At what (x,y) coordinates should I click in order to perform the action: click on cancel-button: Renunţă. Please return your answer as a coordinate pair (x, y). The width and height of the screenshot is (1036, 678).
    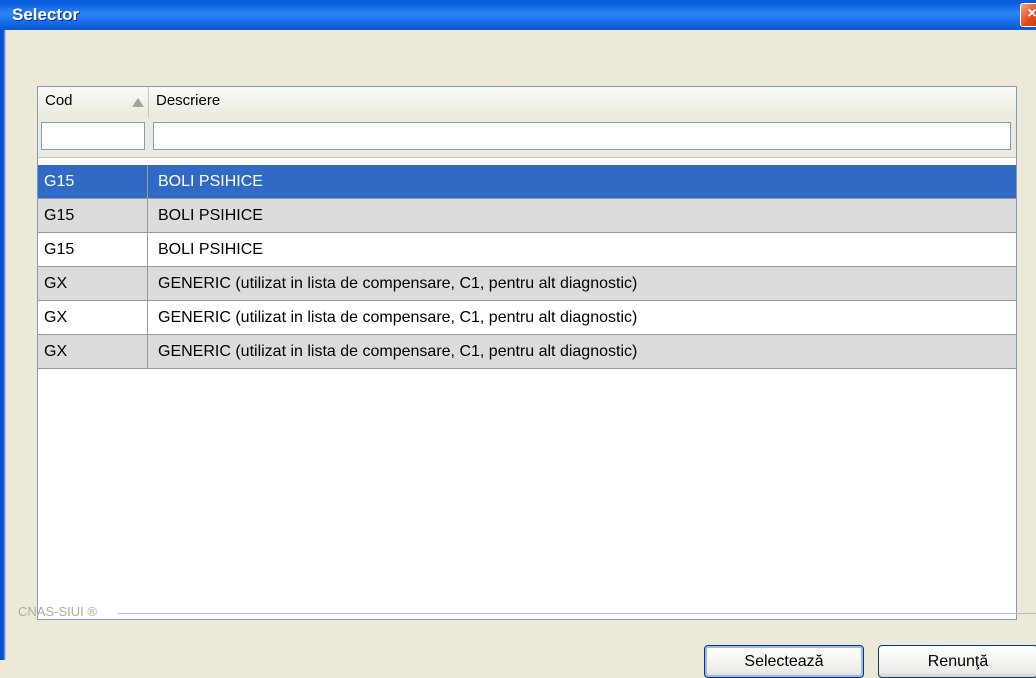
    Looking at the image, I should click on (957, 661).